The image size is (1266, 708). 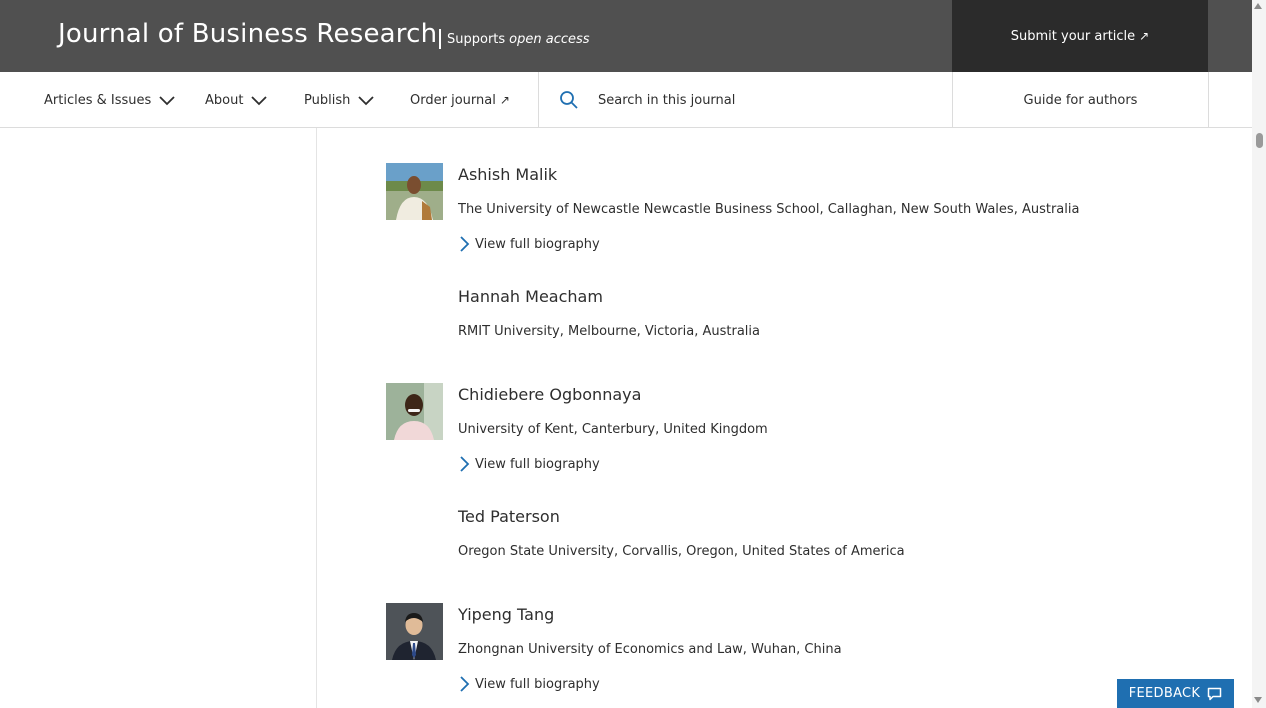 I want to click on member-photo-yipeng-tang, so click(x=414, y=631).